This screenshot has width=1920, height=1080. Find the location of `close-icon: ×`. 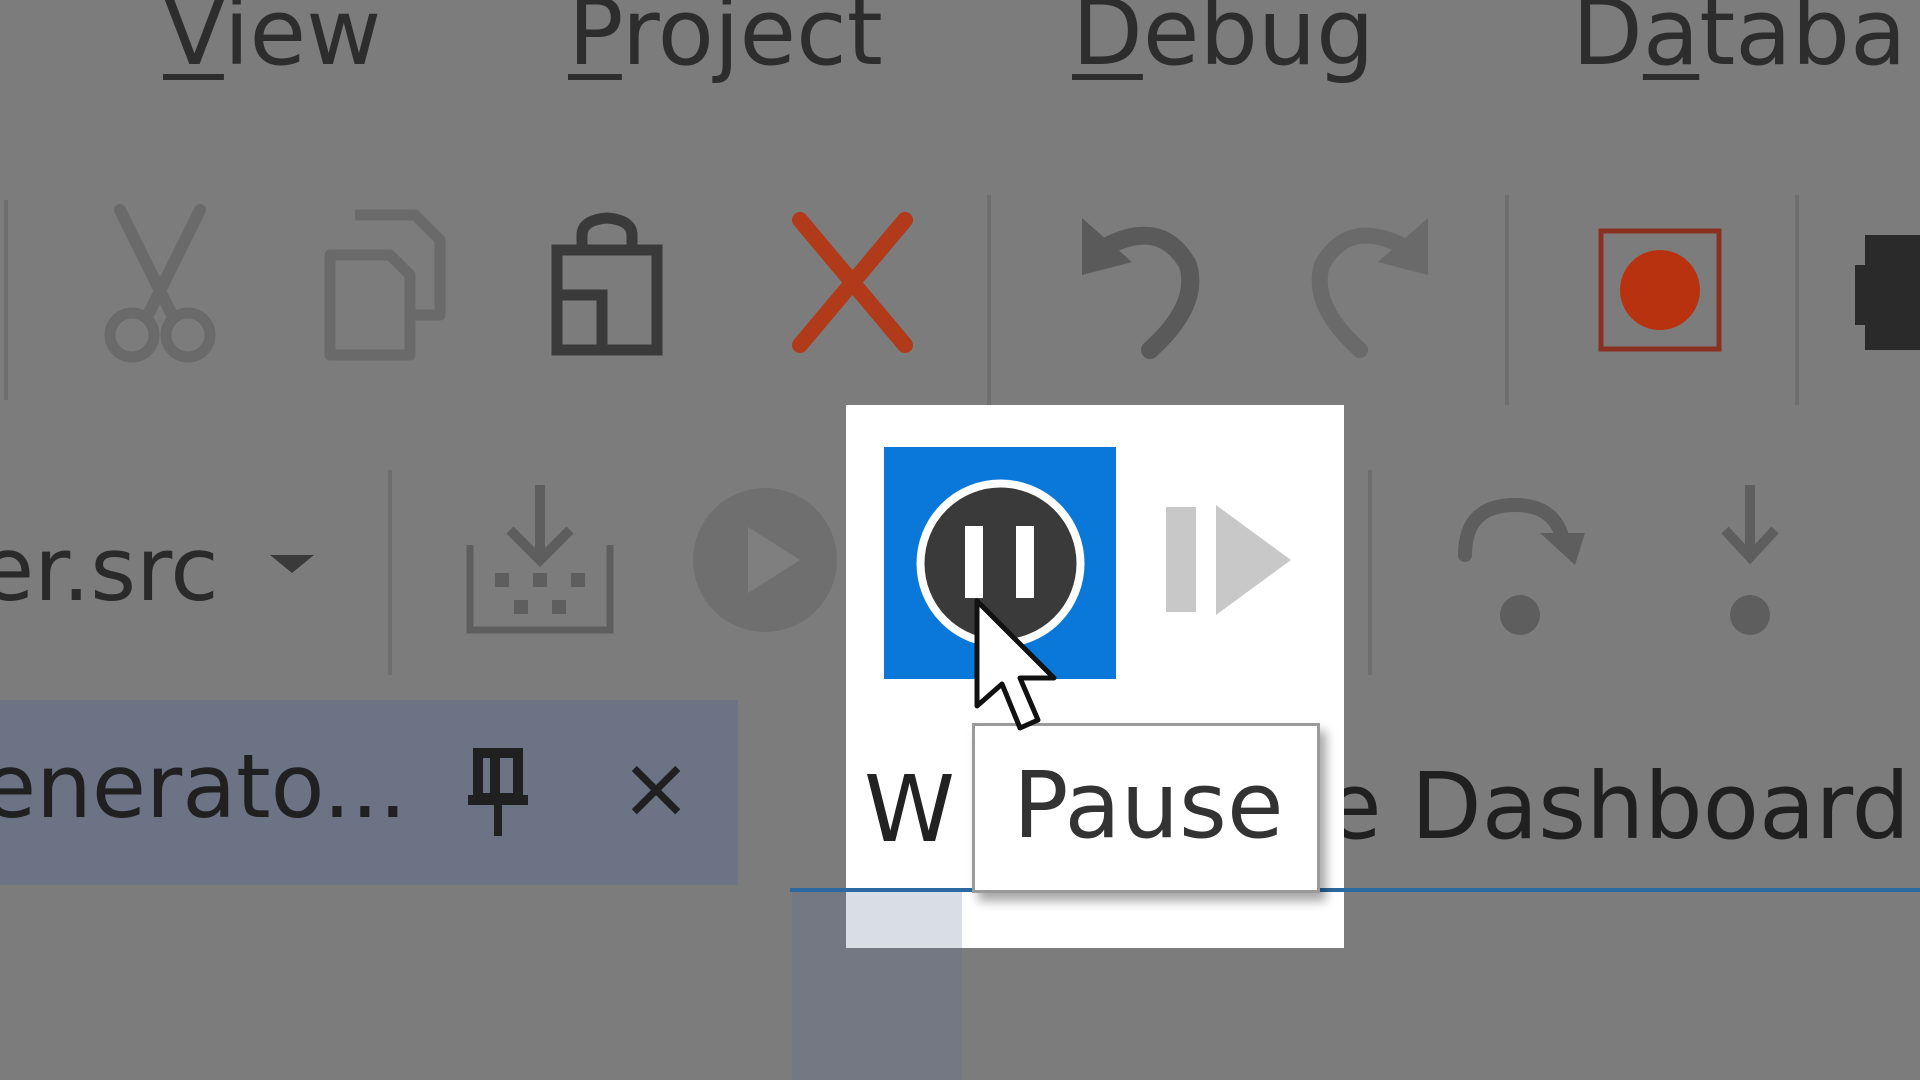

close-icon: × is located at coordinates (656, 788).